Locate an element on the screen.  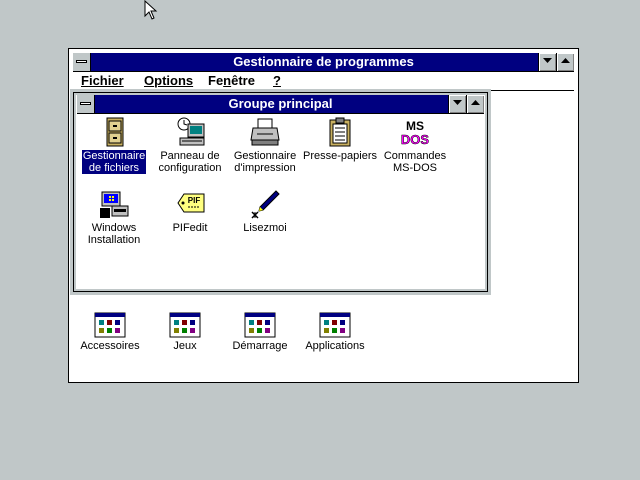
group-maximize-button is located at coordinates (475, 104).